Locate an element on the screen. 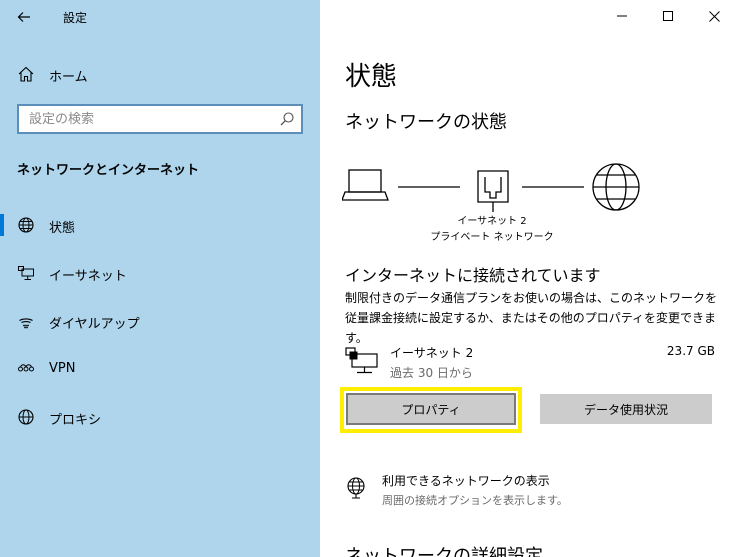 This screenshot has width=737, height=557. section-heading: ネットワークとインターネット is located at coordinates (108, 170).